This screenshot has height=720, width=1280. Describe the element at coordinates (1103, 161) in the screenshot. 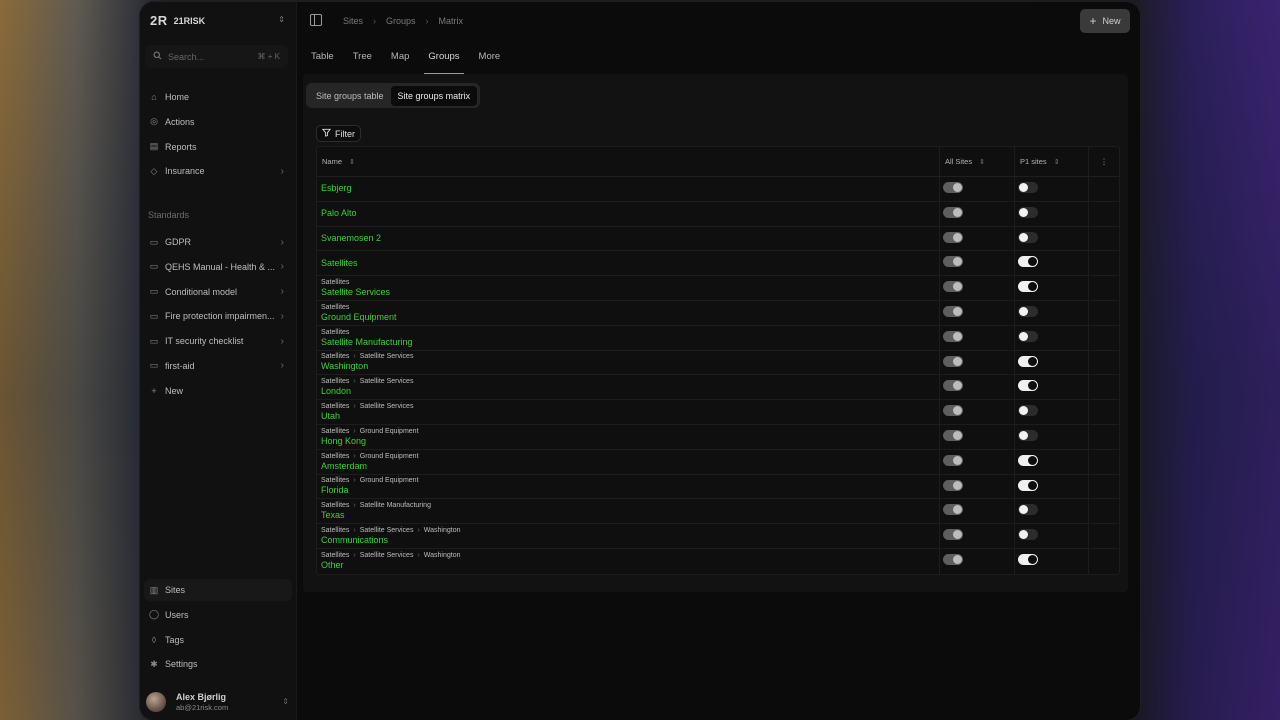

I see `column-options-icon: ⋮` at that location.